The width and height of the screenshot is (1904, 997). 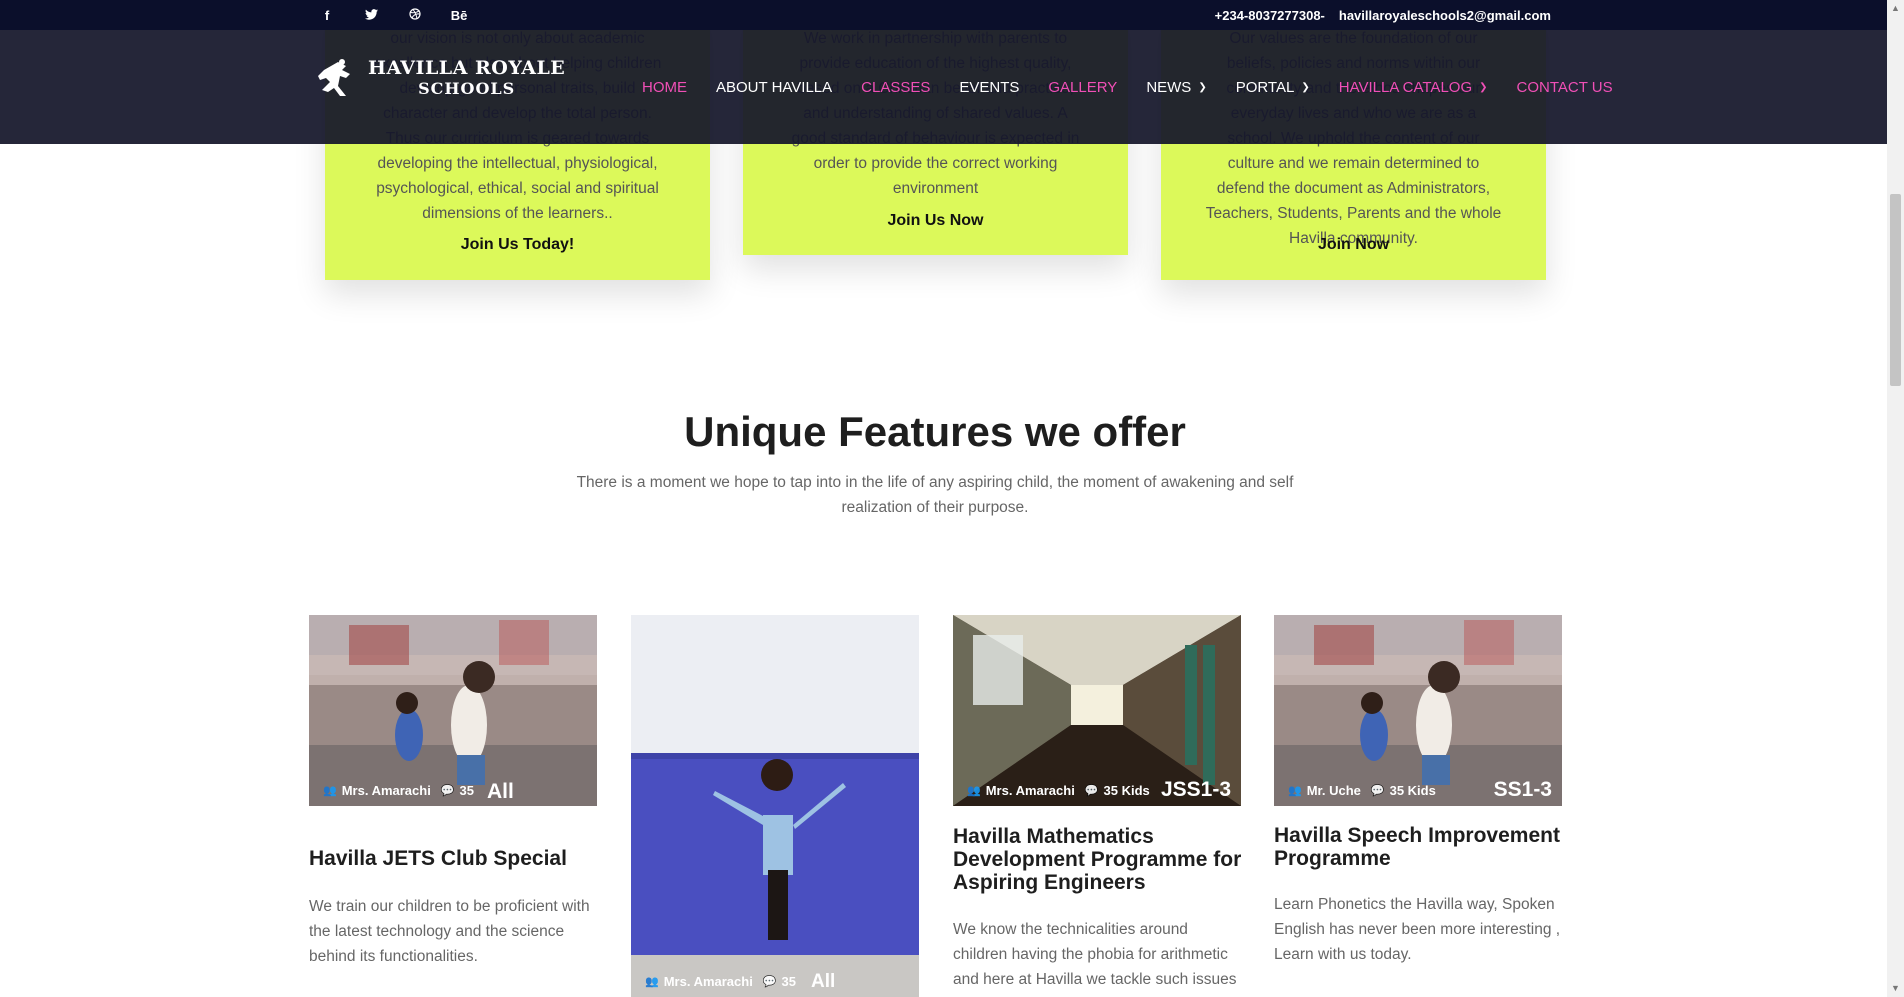 I want to click on section-title: Unique Features we offer, so click(x=935, y=431).